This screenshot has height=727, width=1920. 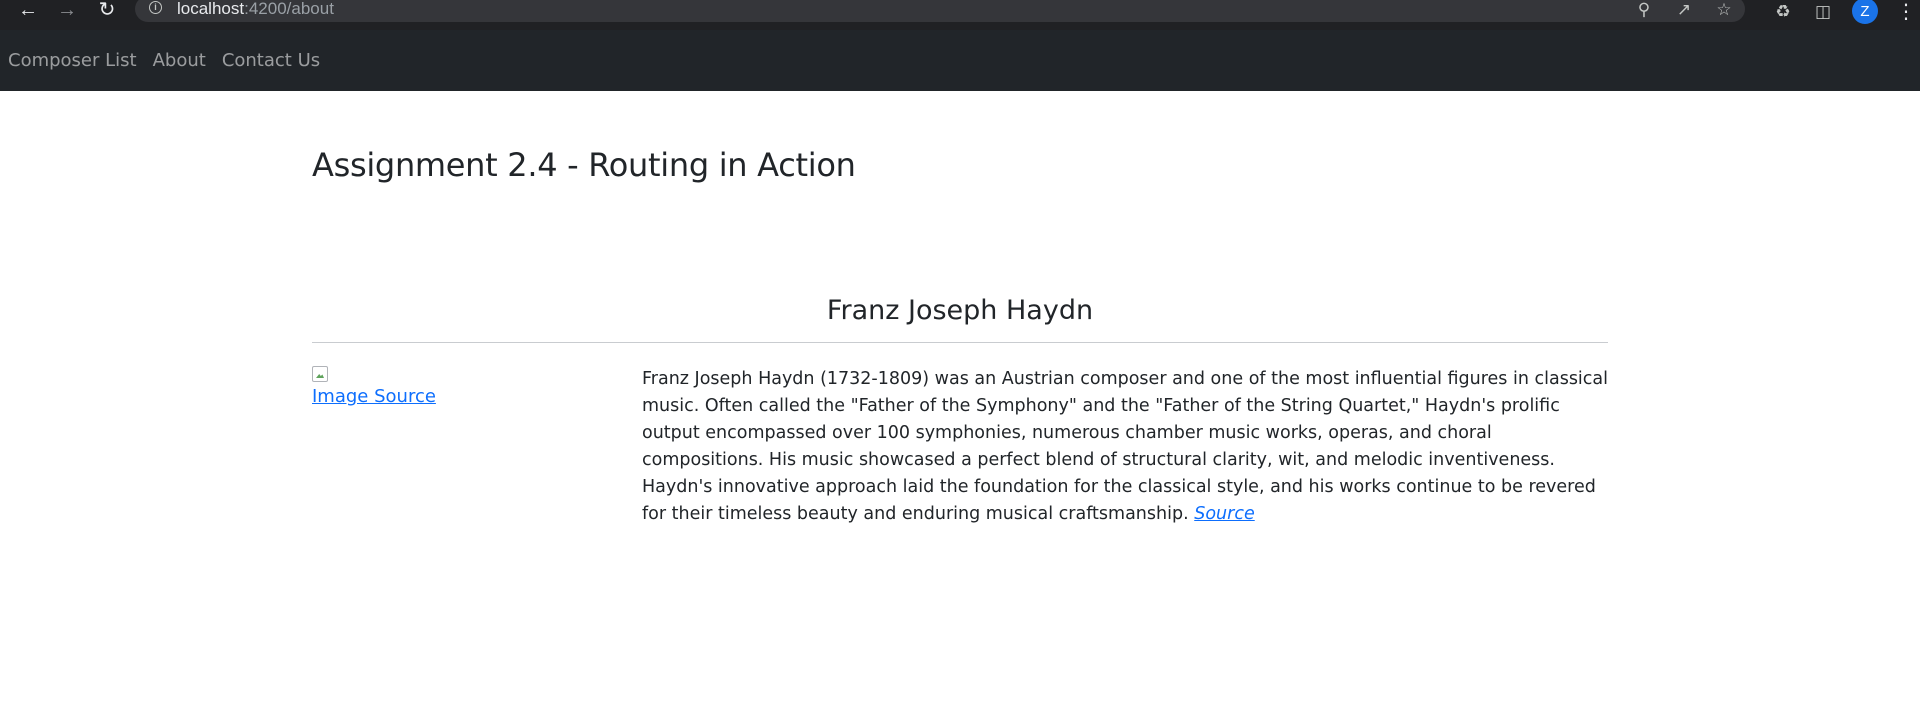 I want to click on url-text: localhost:4200/about, so click(x=255, y=9).